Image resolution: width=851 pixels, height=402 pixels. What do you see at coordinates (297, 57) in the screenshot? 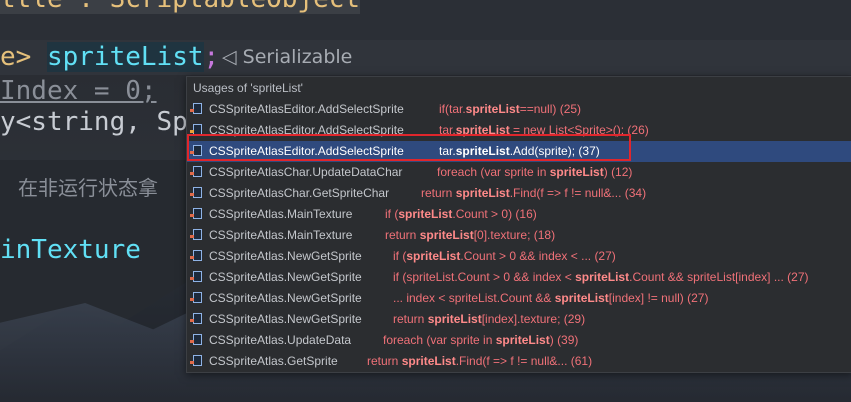
I see `serializable-label: Serializable` at bounding box center [297, 57].